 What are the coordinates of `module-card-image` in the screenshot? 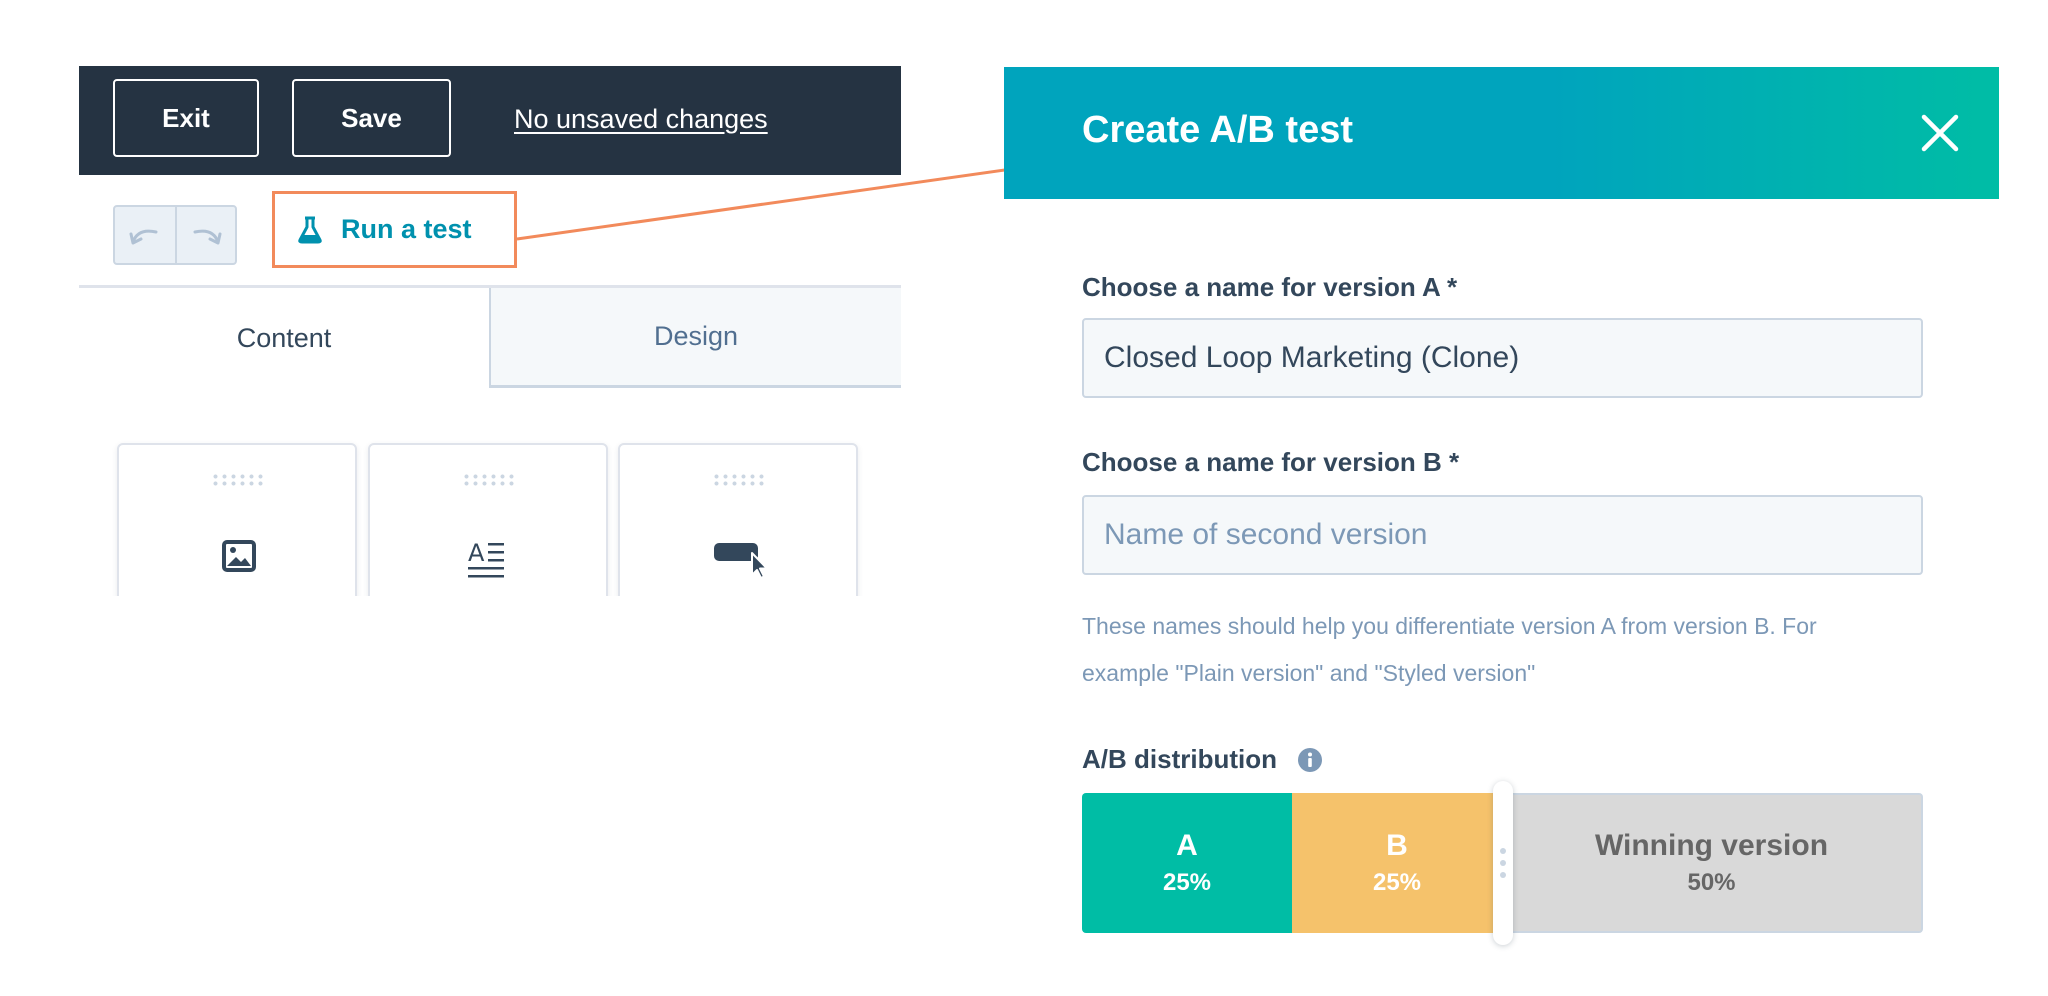 It's located at (237, 519).